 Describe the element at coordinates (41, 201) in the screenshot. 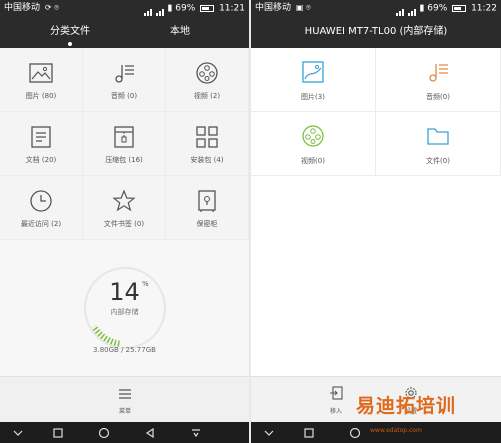

I see `clock-icon` at that location.